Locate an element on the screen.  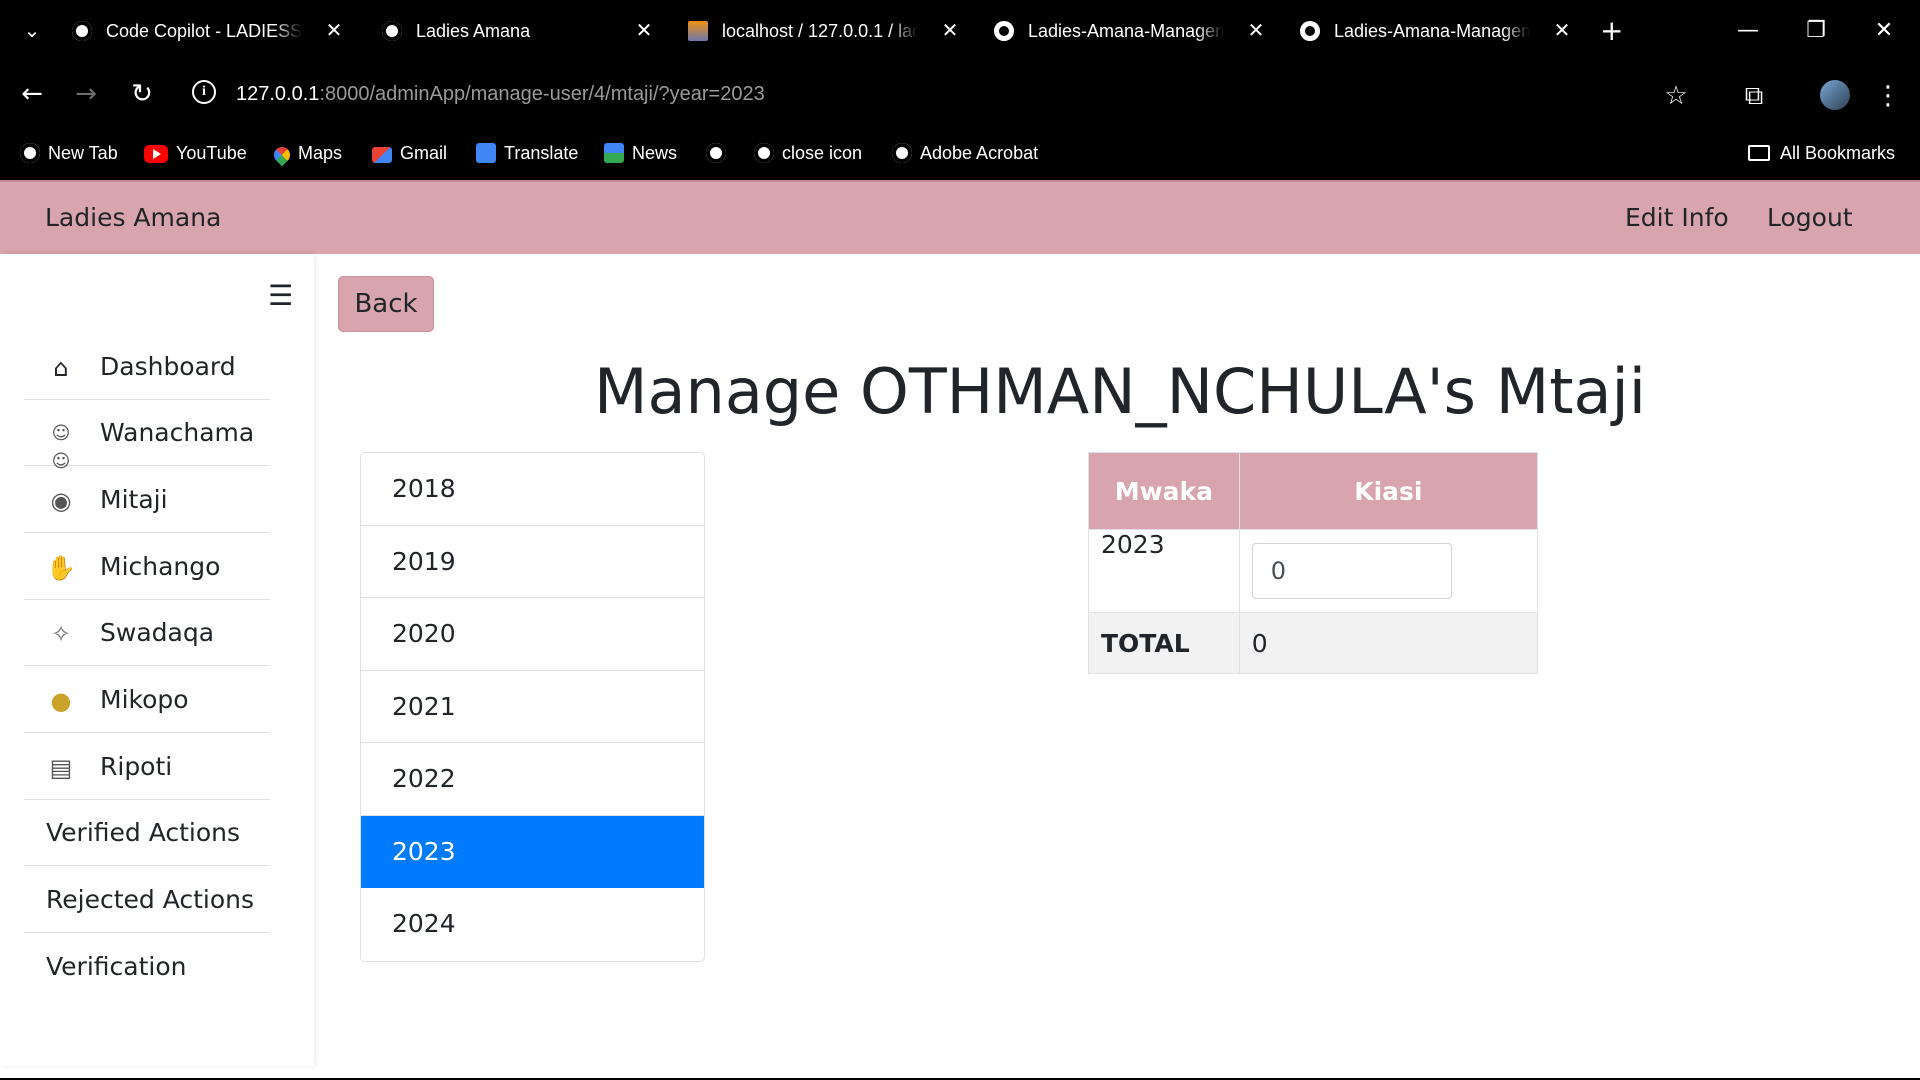
browser-tab-github-1: Ladies-Amana-Managem ✕ is located at coordinates (1130, 31).